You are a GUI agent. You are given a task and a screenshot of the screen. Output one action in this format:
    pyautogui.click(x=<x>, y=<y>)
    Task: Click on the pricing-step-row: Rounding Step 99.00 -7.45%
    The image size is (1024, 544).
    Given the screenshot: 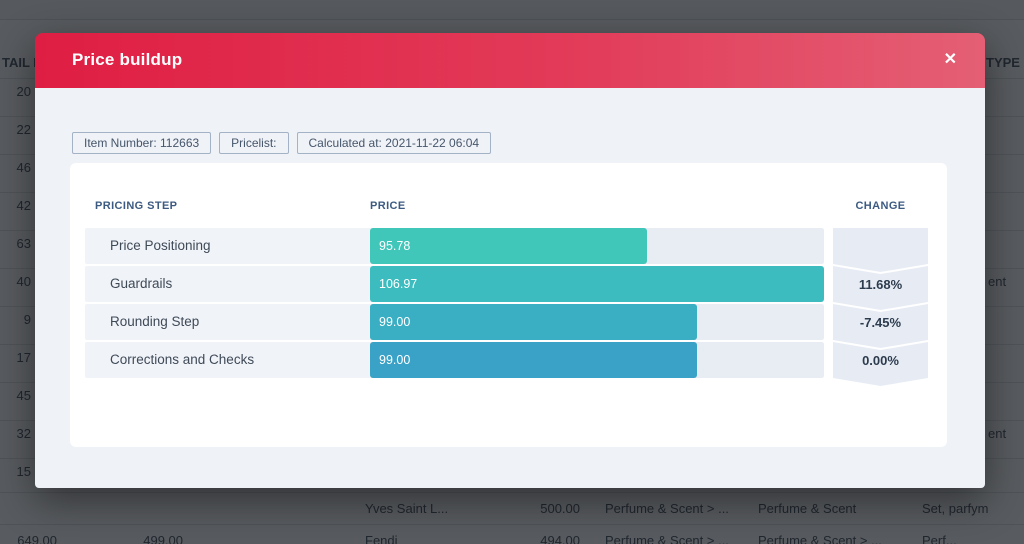 What is the action you would take?
    pyautogui.click(x=508, y=322)
    